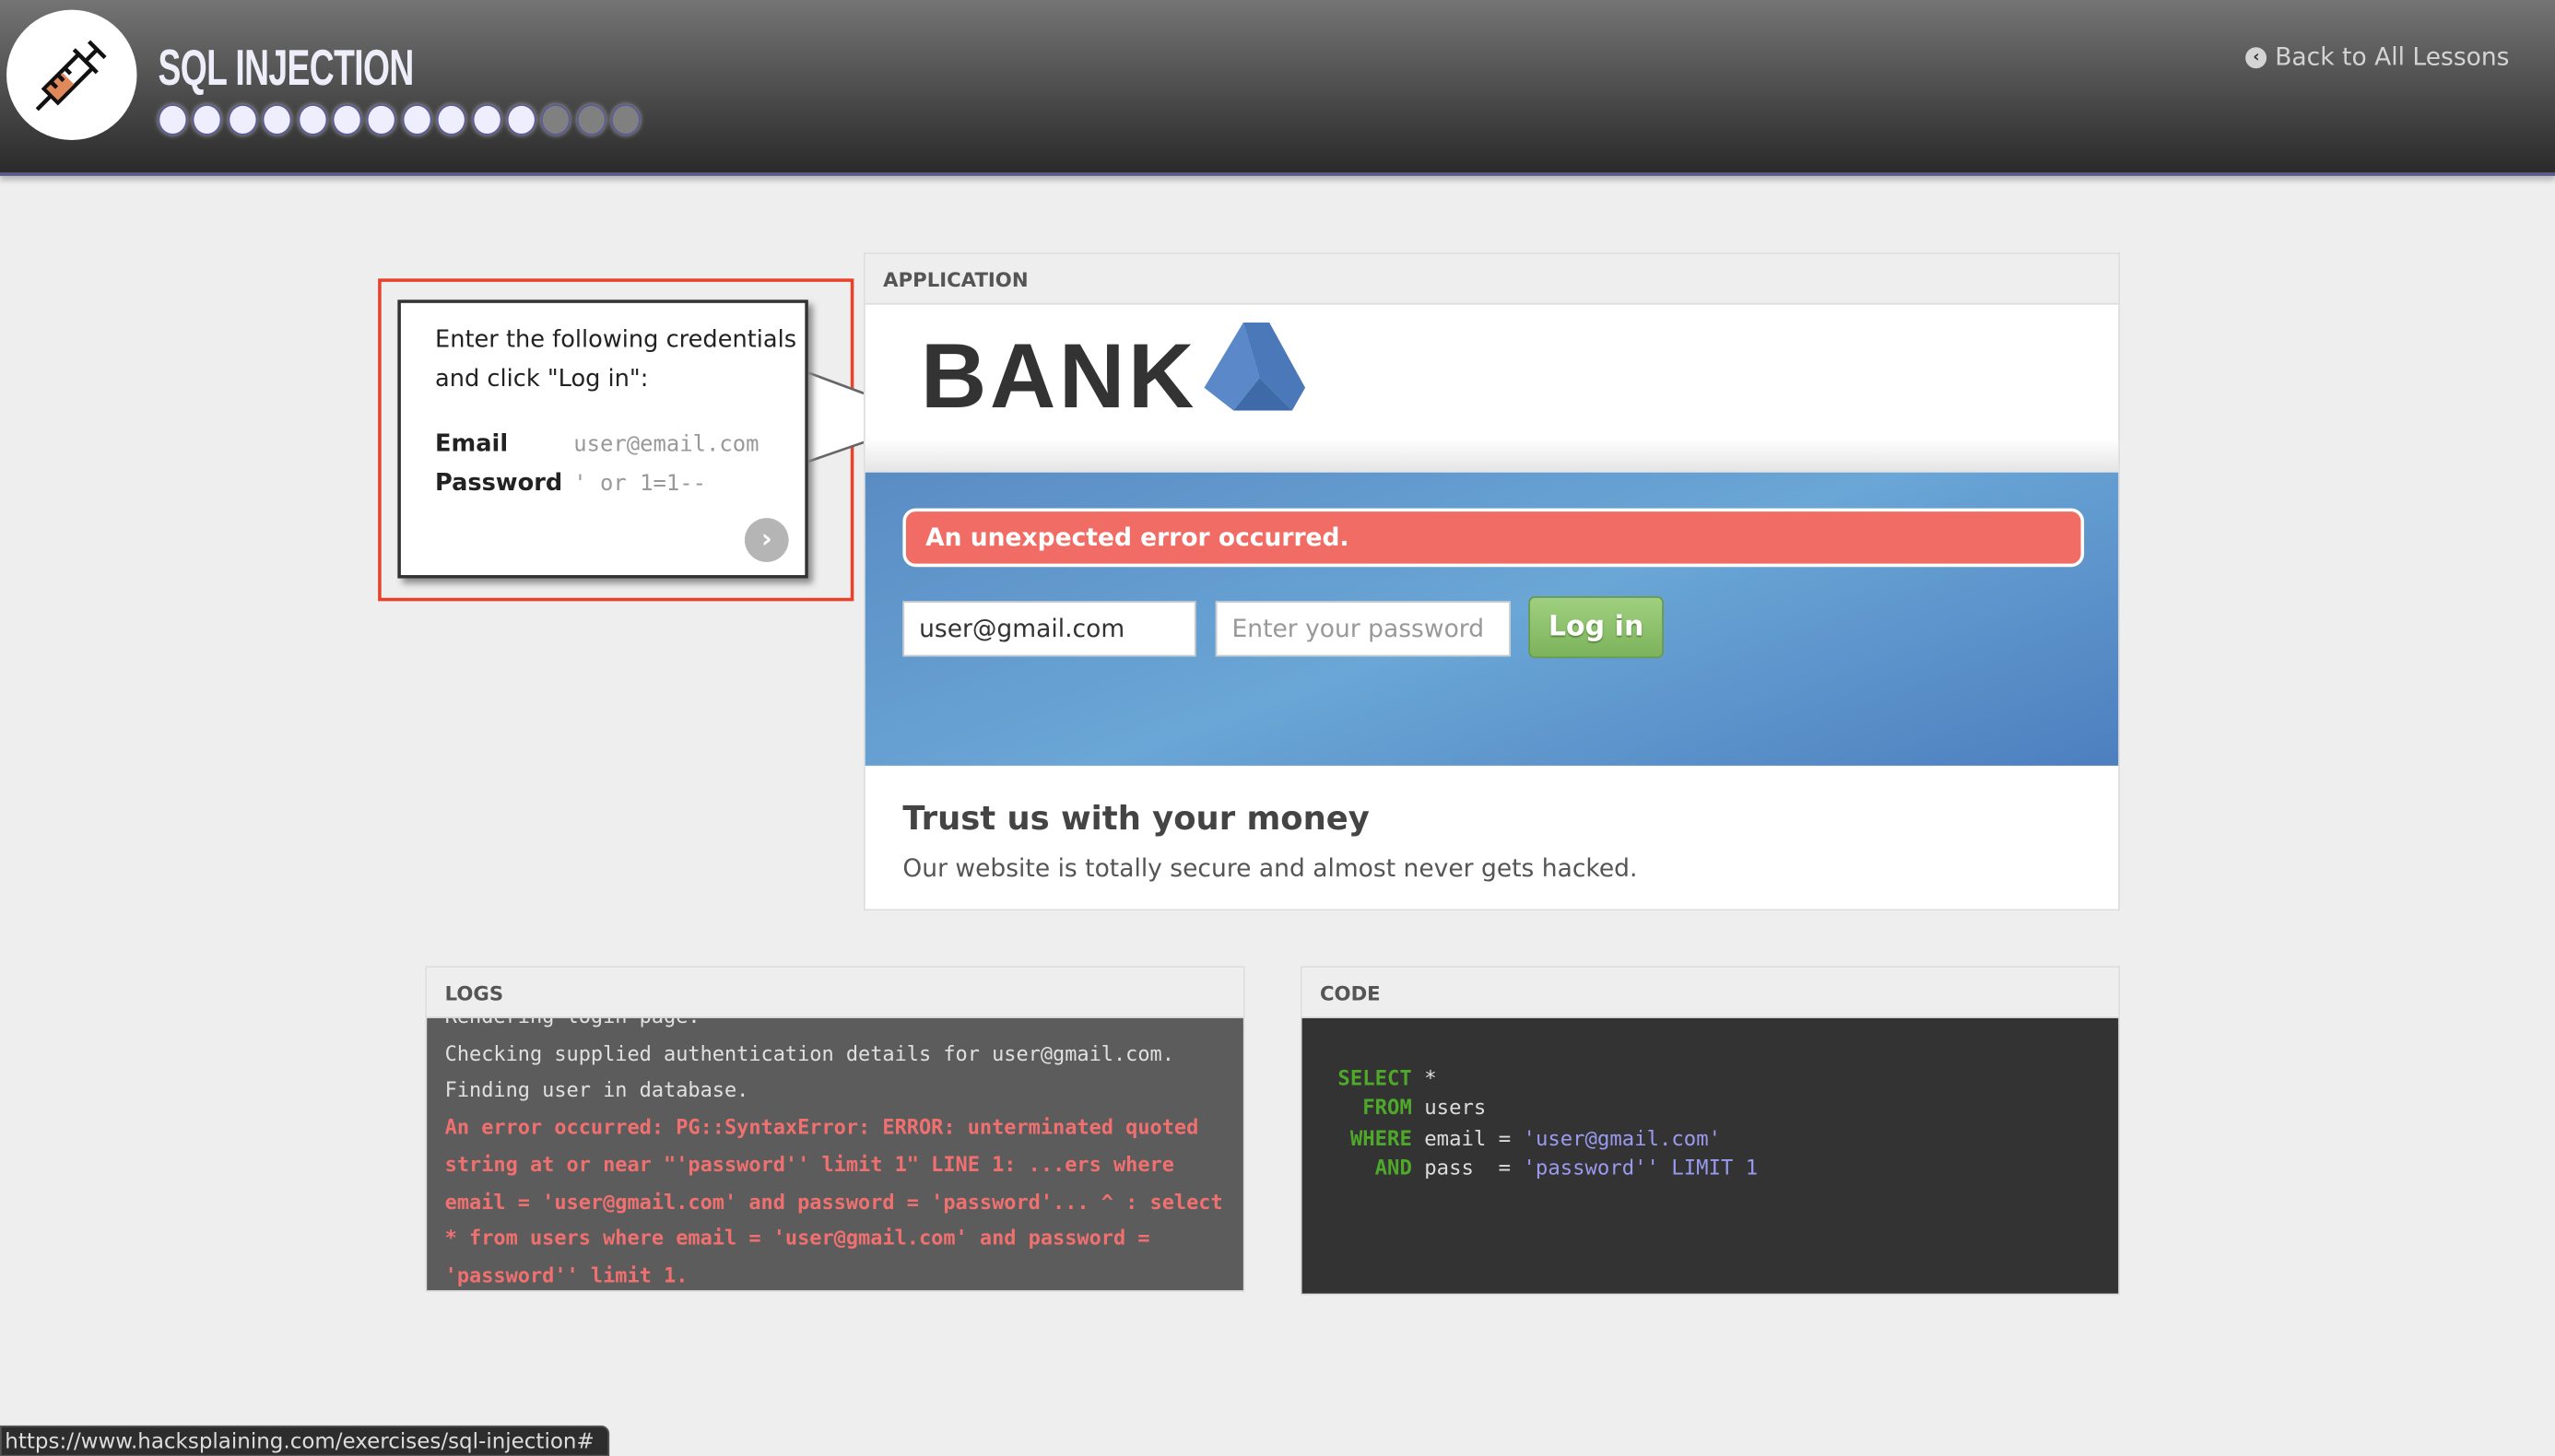 The width and height of the screenshot is (2555, 1456). Describe the element at coordinates (639, 484) in the screenshot. I see `password-hint: ' or 1=1--` at that location.